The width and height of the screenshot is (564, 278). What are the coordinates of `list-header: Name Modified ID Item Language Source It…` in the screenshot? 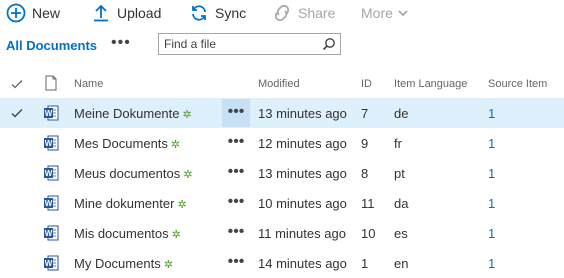 It's located at (282, 84).